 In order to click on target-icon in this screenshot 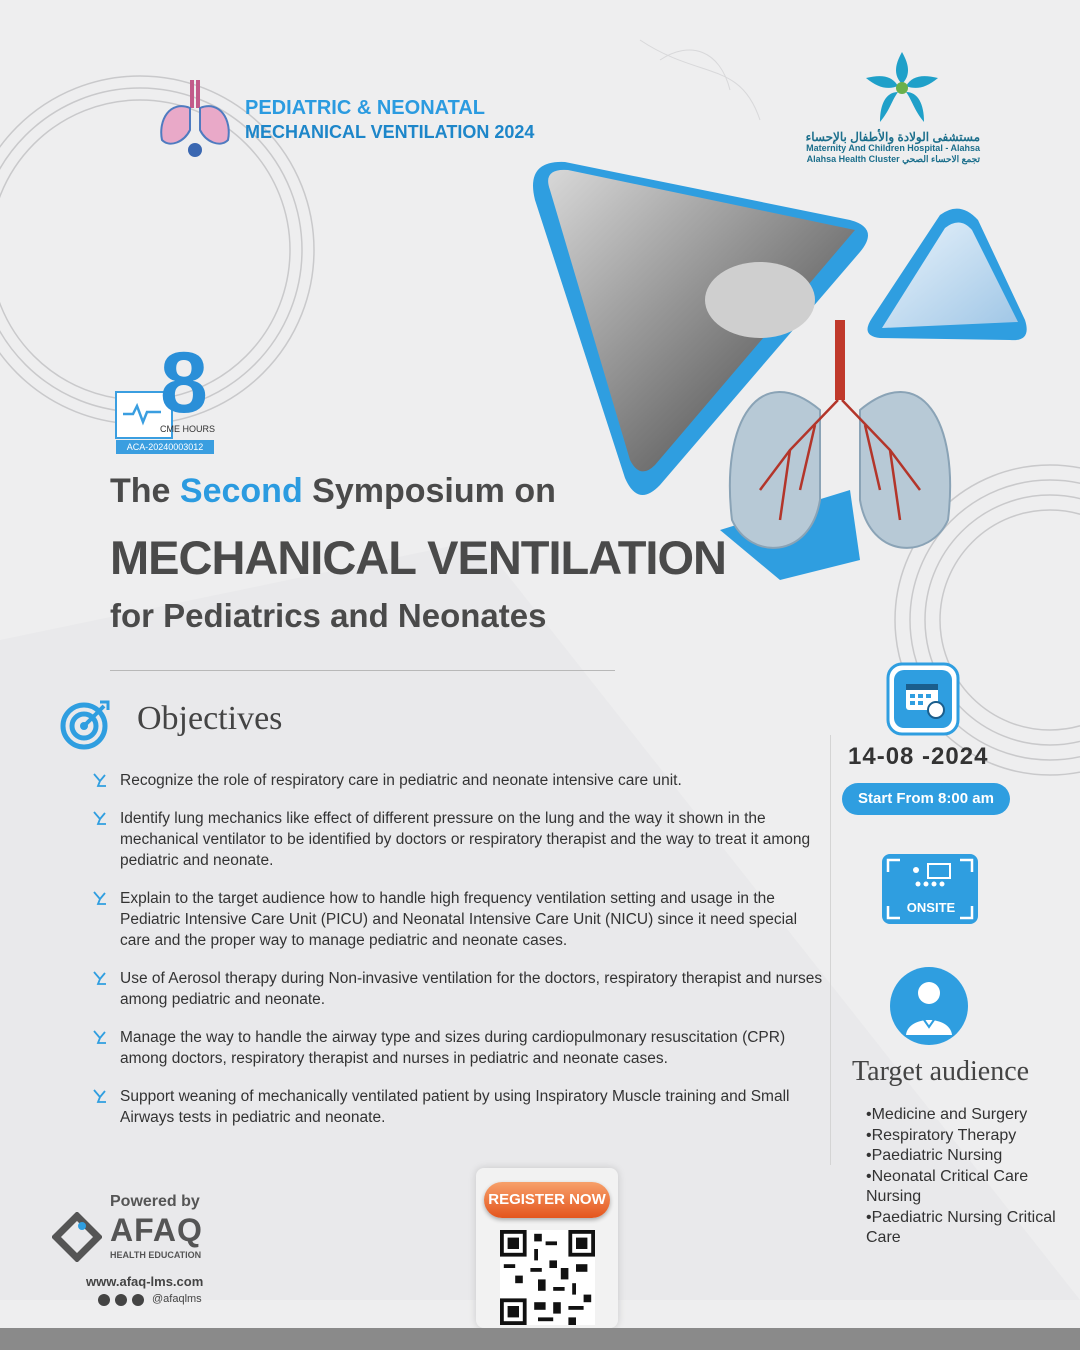, I will do `click(85, 725)`.